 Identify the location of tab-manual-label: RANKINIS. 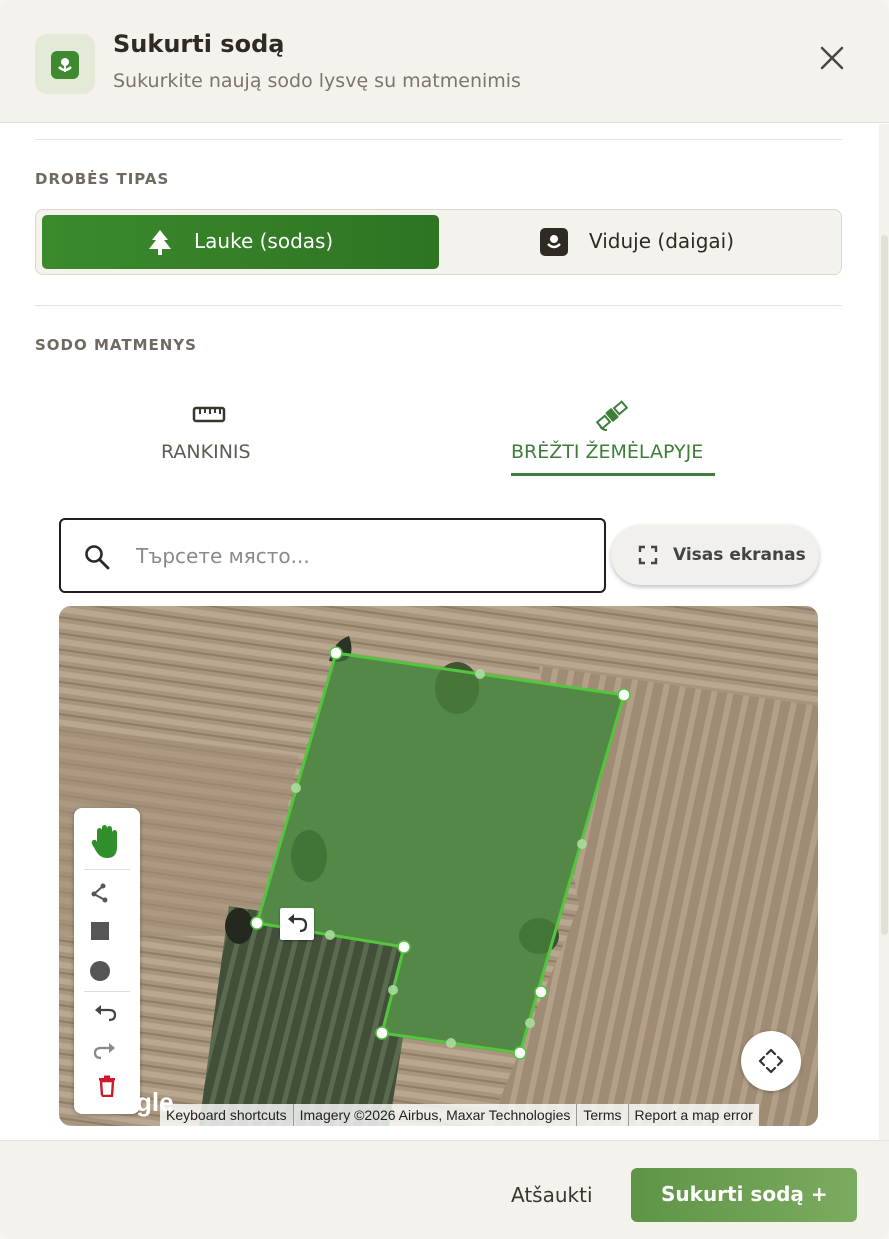
(206, 452).